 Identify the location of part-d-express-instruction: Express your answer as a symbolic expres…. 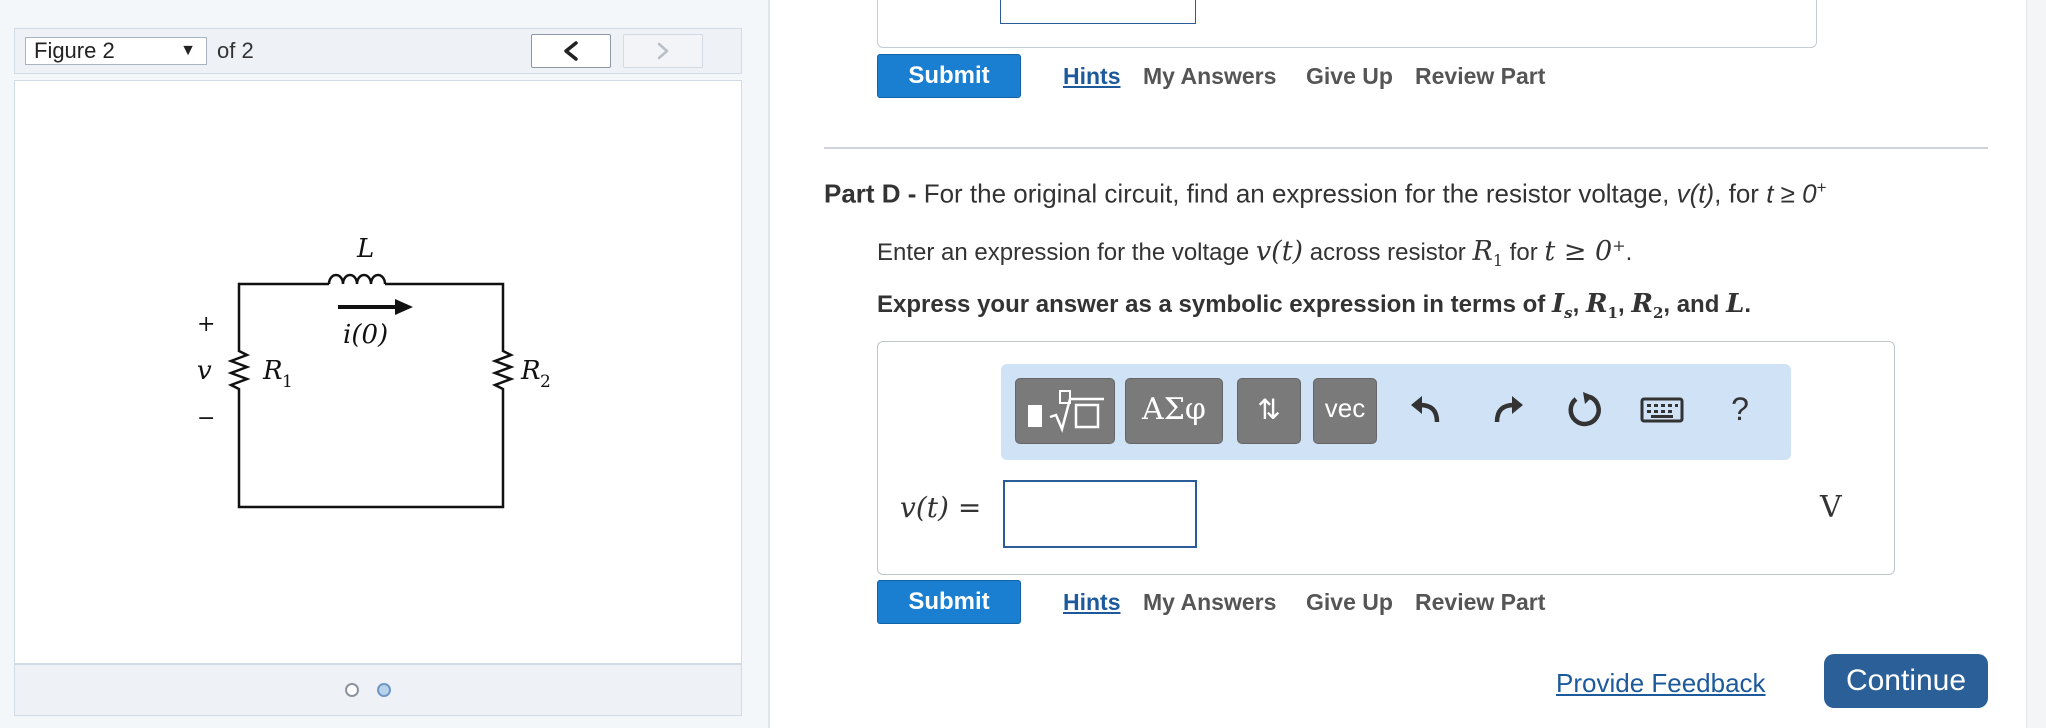
(1314, 308).